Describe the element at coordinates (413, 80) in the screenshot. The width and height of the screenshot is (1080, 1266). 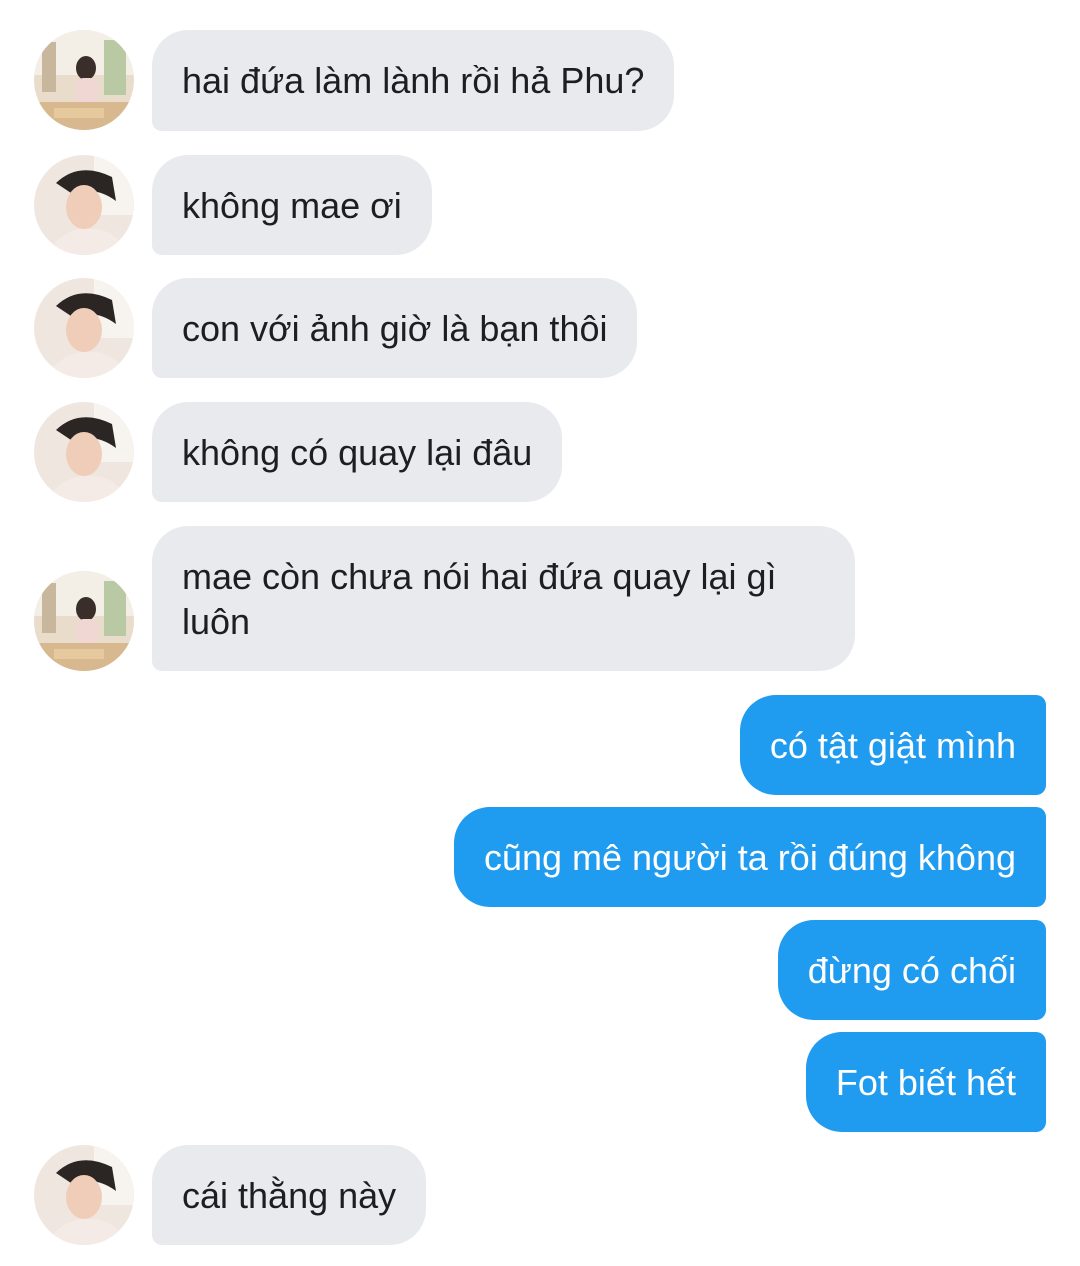
I see `message-bubble-incoming: hai đứa làm lành rồi hả Phu?` at that location.